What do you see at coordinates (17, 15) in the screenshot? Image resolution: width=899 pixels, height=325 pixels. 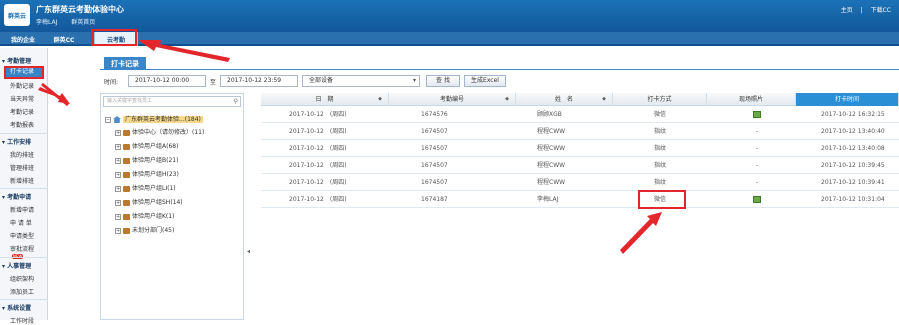 I see `logo: 群英云` at bounding box center [17, 15].